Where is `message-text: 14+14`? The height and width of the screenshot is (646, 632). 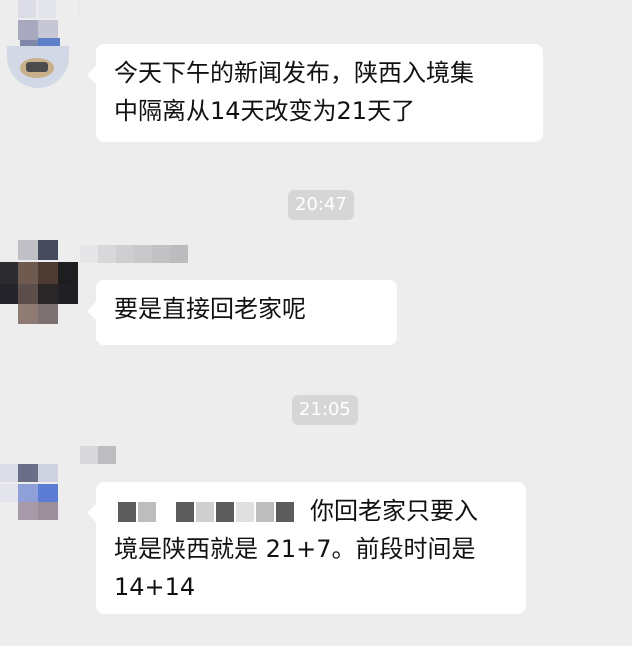
message-text: 14+14 is located at coordinates (155, 587).